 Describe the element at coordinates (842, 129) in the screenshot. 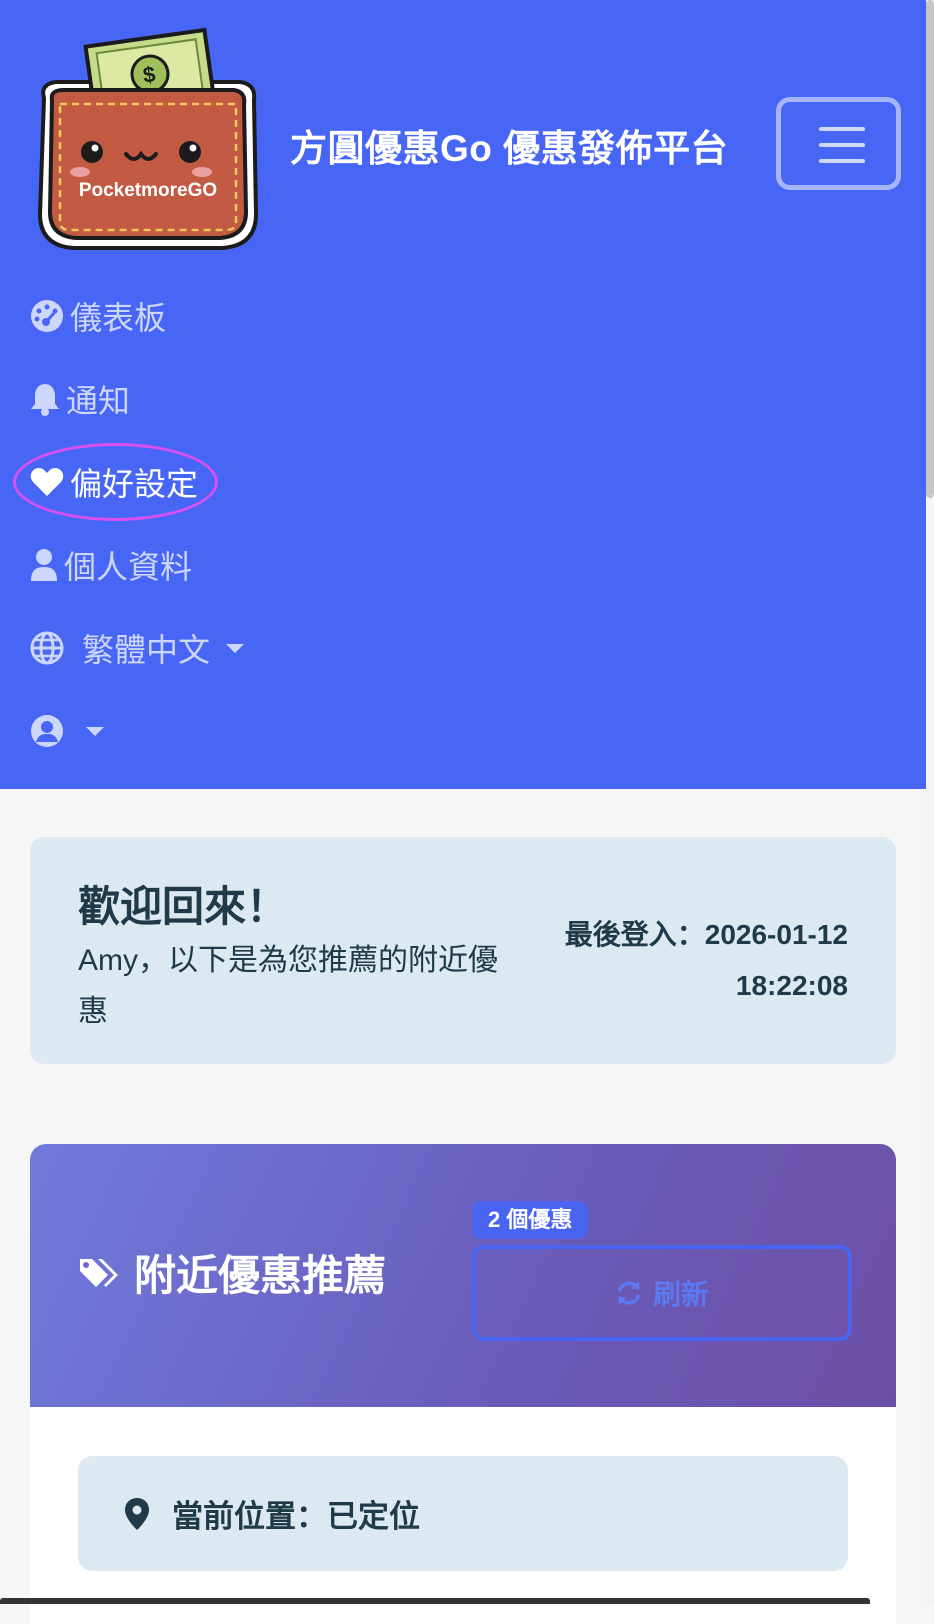

I see `hamburger-icon` at that location.